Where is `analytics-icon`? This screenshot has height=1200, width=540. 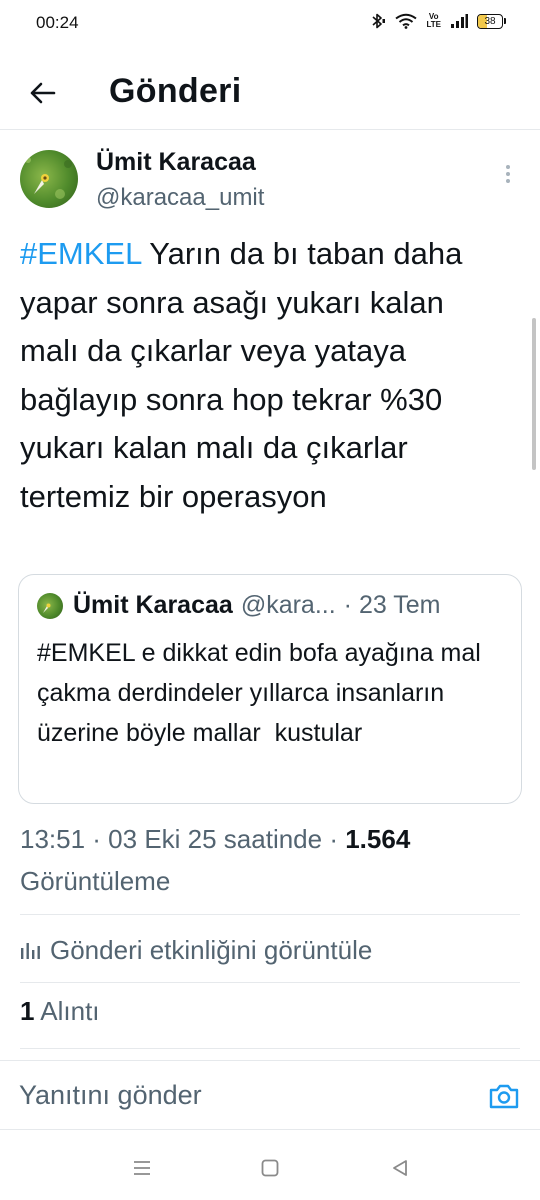 analytics-icon is located at coordinates (30, 950).